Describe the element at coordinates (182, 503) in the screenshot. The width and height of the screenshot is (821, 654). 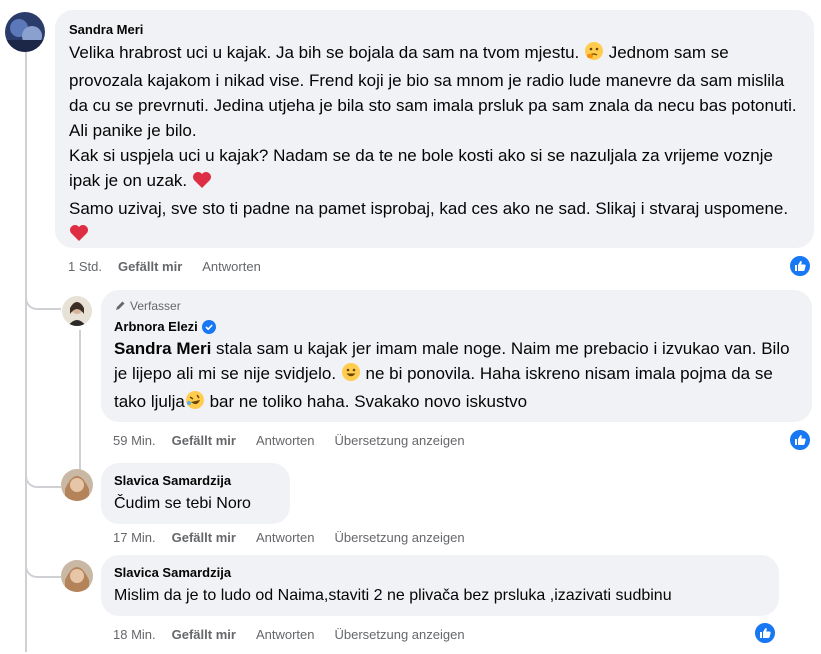
I see `comment-text: Čudim se tebi Noro` at that location.